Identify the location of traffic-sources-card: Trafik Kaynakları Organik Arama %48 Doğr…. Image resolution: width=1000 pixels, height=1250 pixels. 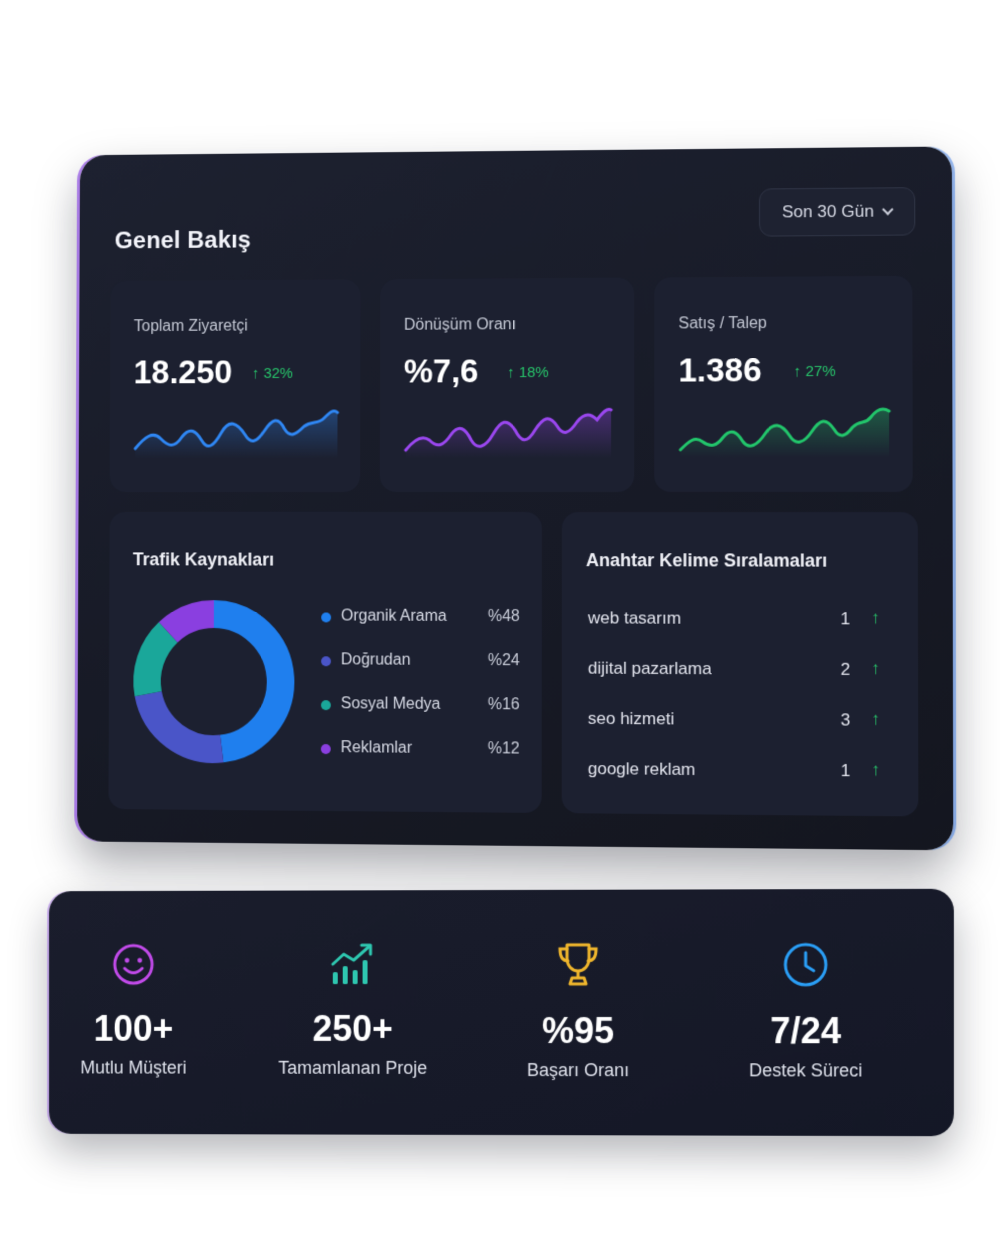
(325, 662).